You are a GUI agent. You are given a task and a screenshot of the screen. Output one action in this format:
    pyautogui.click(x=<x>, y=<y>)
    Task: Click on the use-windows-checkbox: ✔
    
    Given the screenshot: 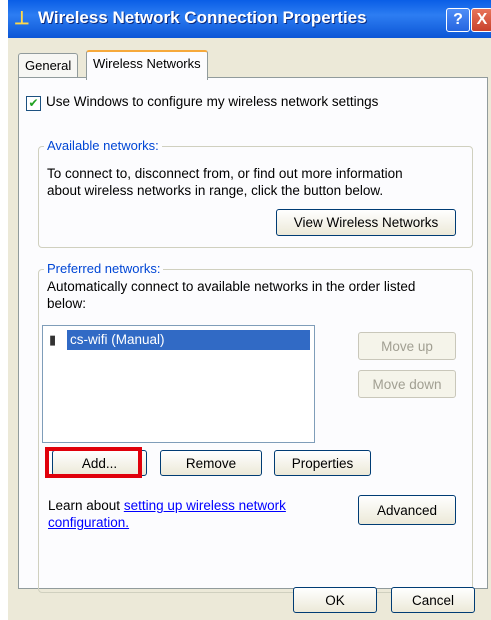 What is the action you would take?
    pyautogui.click(x=33, y=103)
    